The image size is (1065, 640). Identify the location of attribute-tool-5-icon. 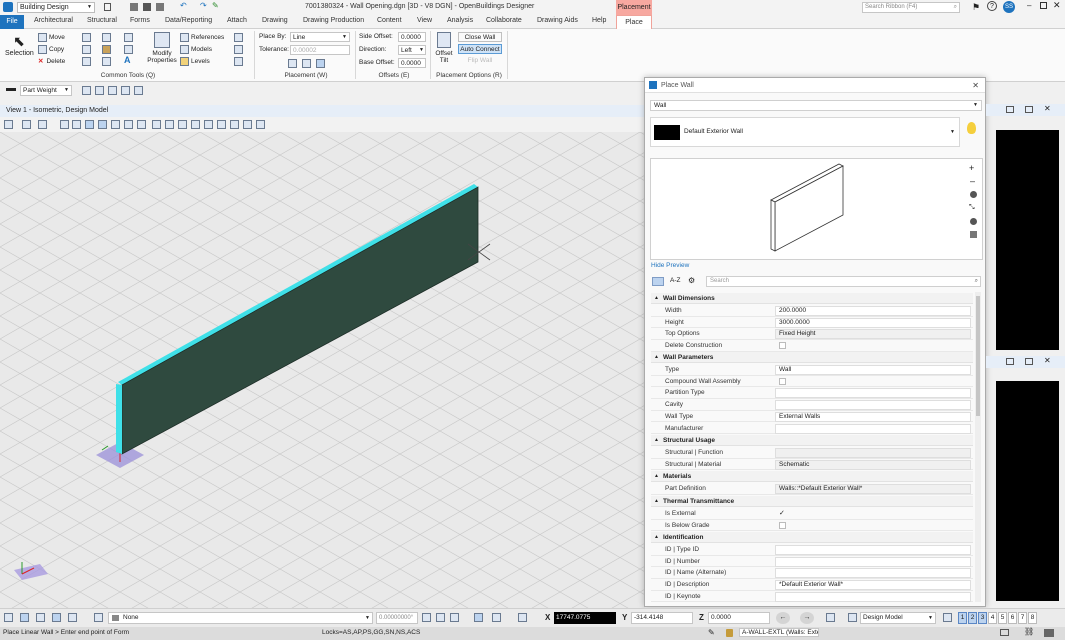
(138, 90).